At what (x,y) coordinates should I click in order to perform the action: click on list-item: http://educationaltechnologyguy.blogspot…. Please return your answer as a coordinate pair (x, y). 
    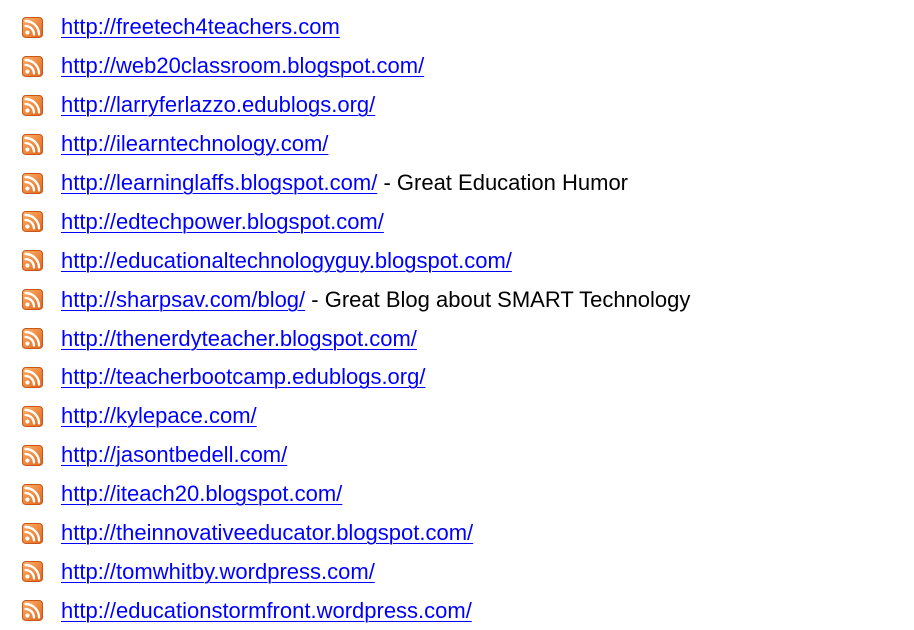
    Looking at the image, I should click on (468, 260).